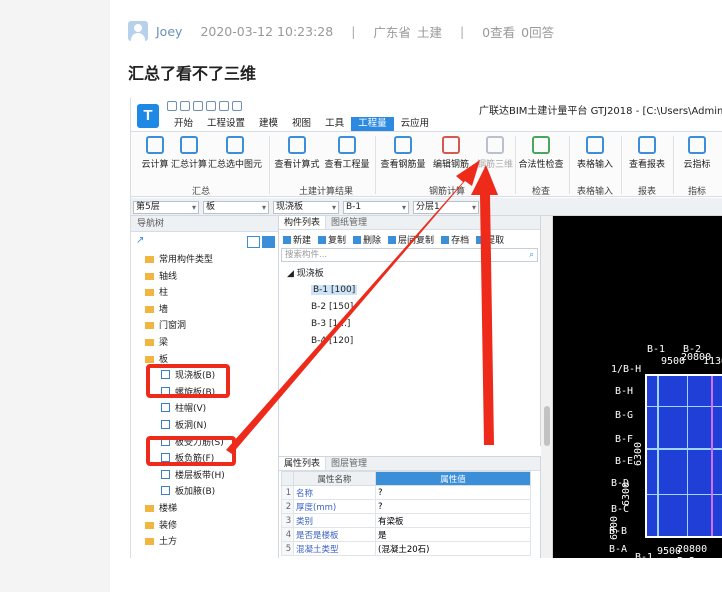  What do you see at coordinates (696, 192) in the screenshot?
I see `group-index-label: 指标` at bounding box center [696, 192].